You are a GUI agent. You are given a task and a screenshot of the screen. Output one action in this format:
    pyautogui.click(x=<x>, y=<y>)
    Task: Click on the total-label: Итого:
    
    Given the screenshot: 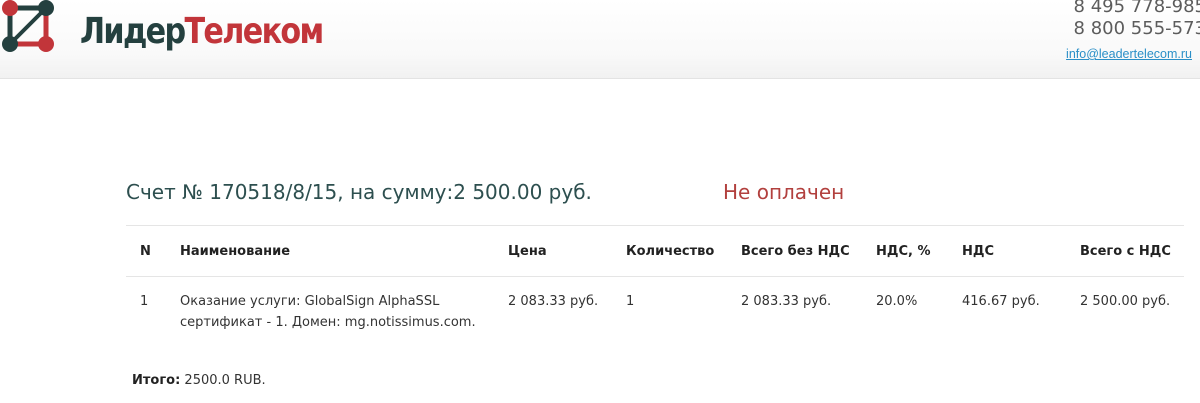 What is the action you would take?
    pyautogui.click(x=156, y=380)
    